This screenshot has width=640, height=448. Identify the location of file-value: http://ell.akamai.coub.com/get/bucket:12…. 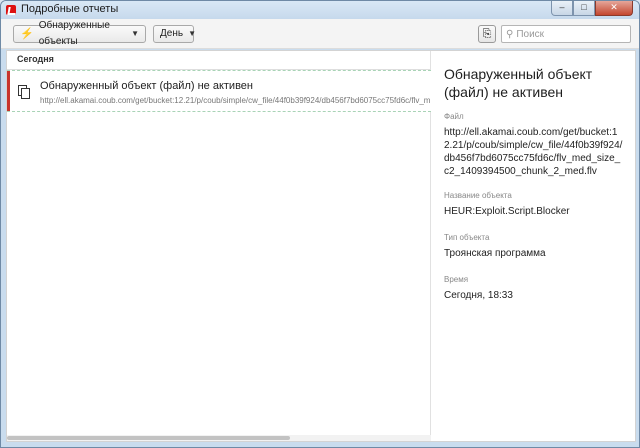
(533, 152).